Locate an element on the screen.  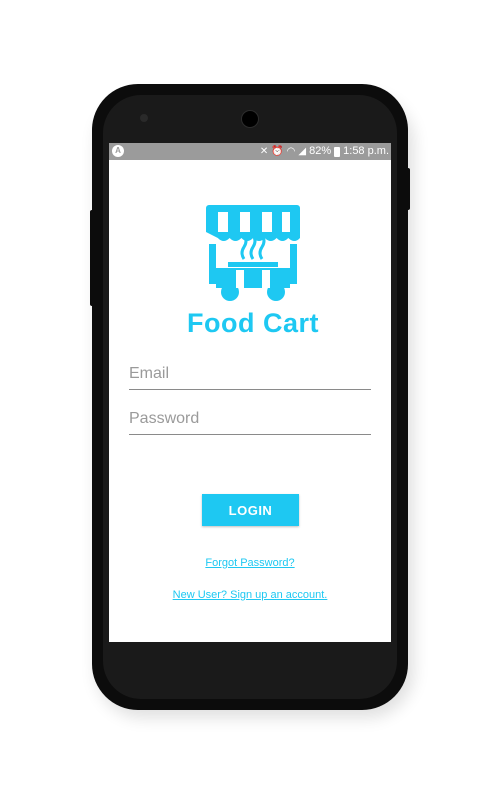
email-field is located at coordinates (250, 375).